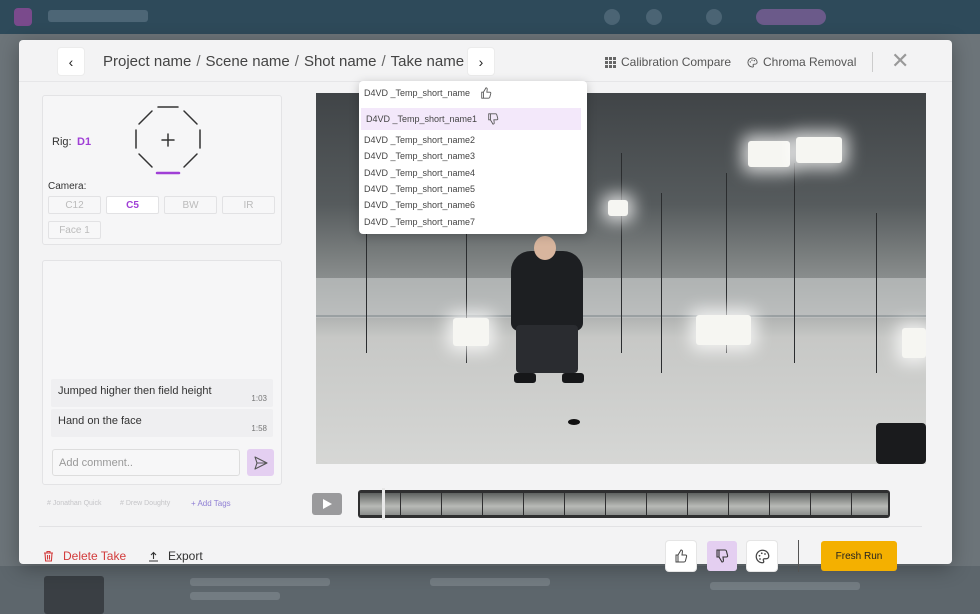  What do you see at coordinates (681, 556) in the screenshot?
I see `approve-button` at bounding box center [681, 556].